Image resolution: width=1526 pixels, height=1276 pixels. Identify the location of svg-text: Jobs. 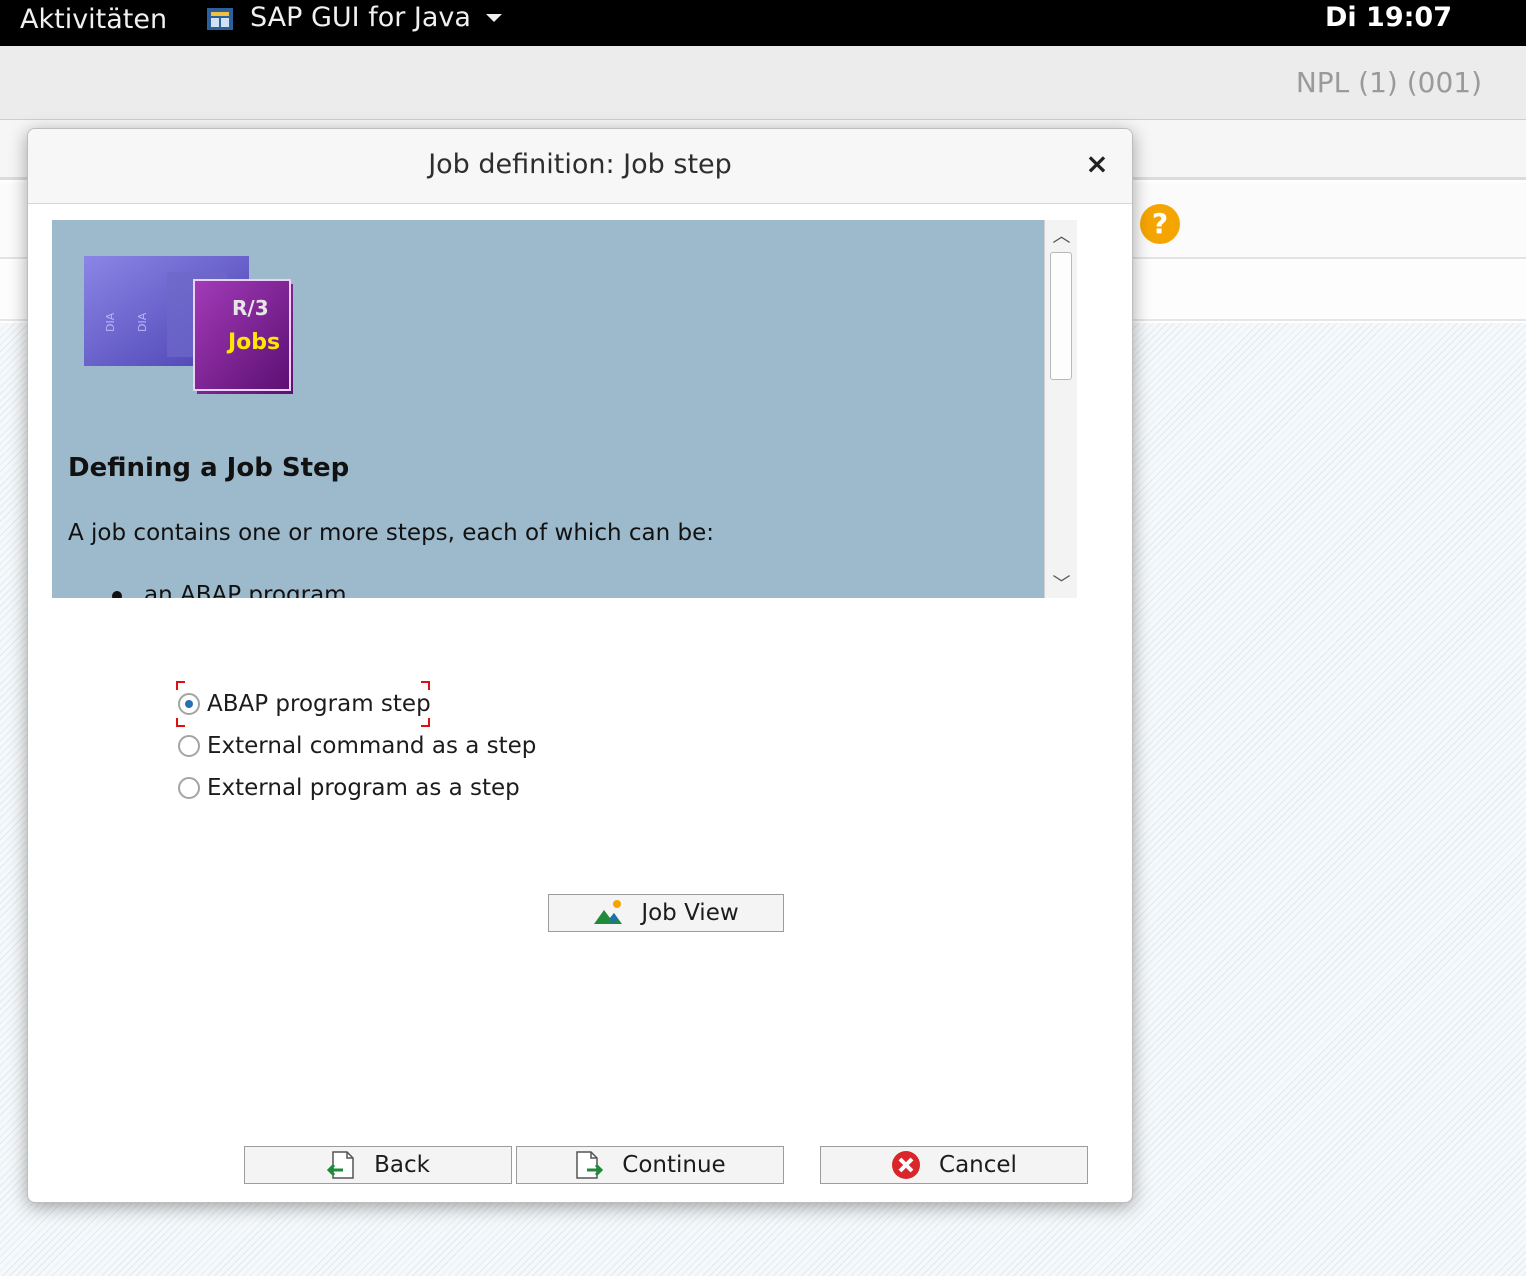
(253, 342).